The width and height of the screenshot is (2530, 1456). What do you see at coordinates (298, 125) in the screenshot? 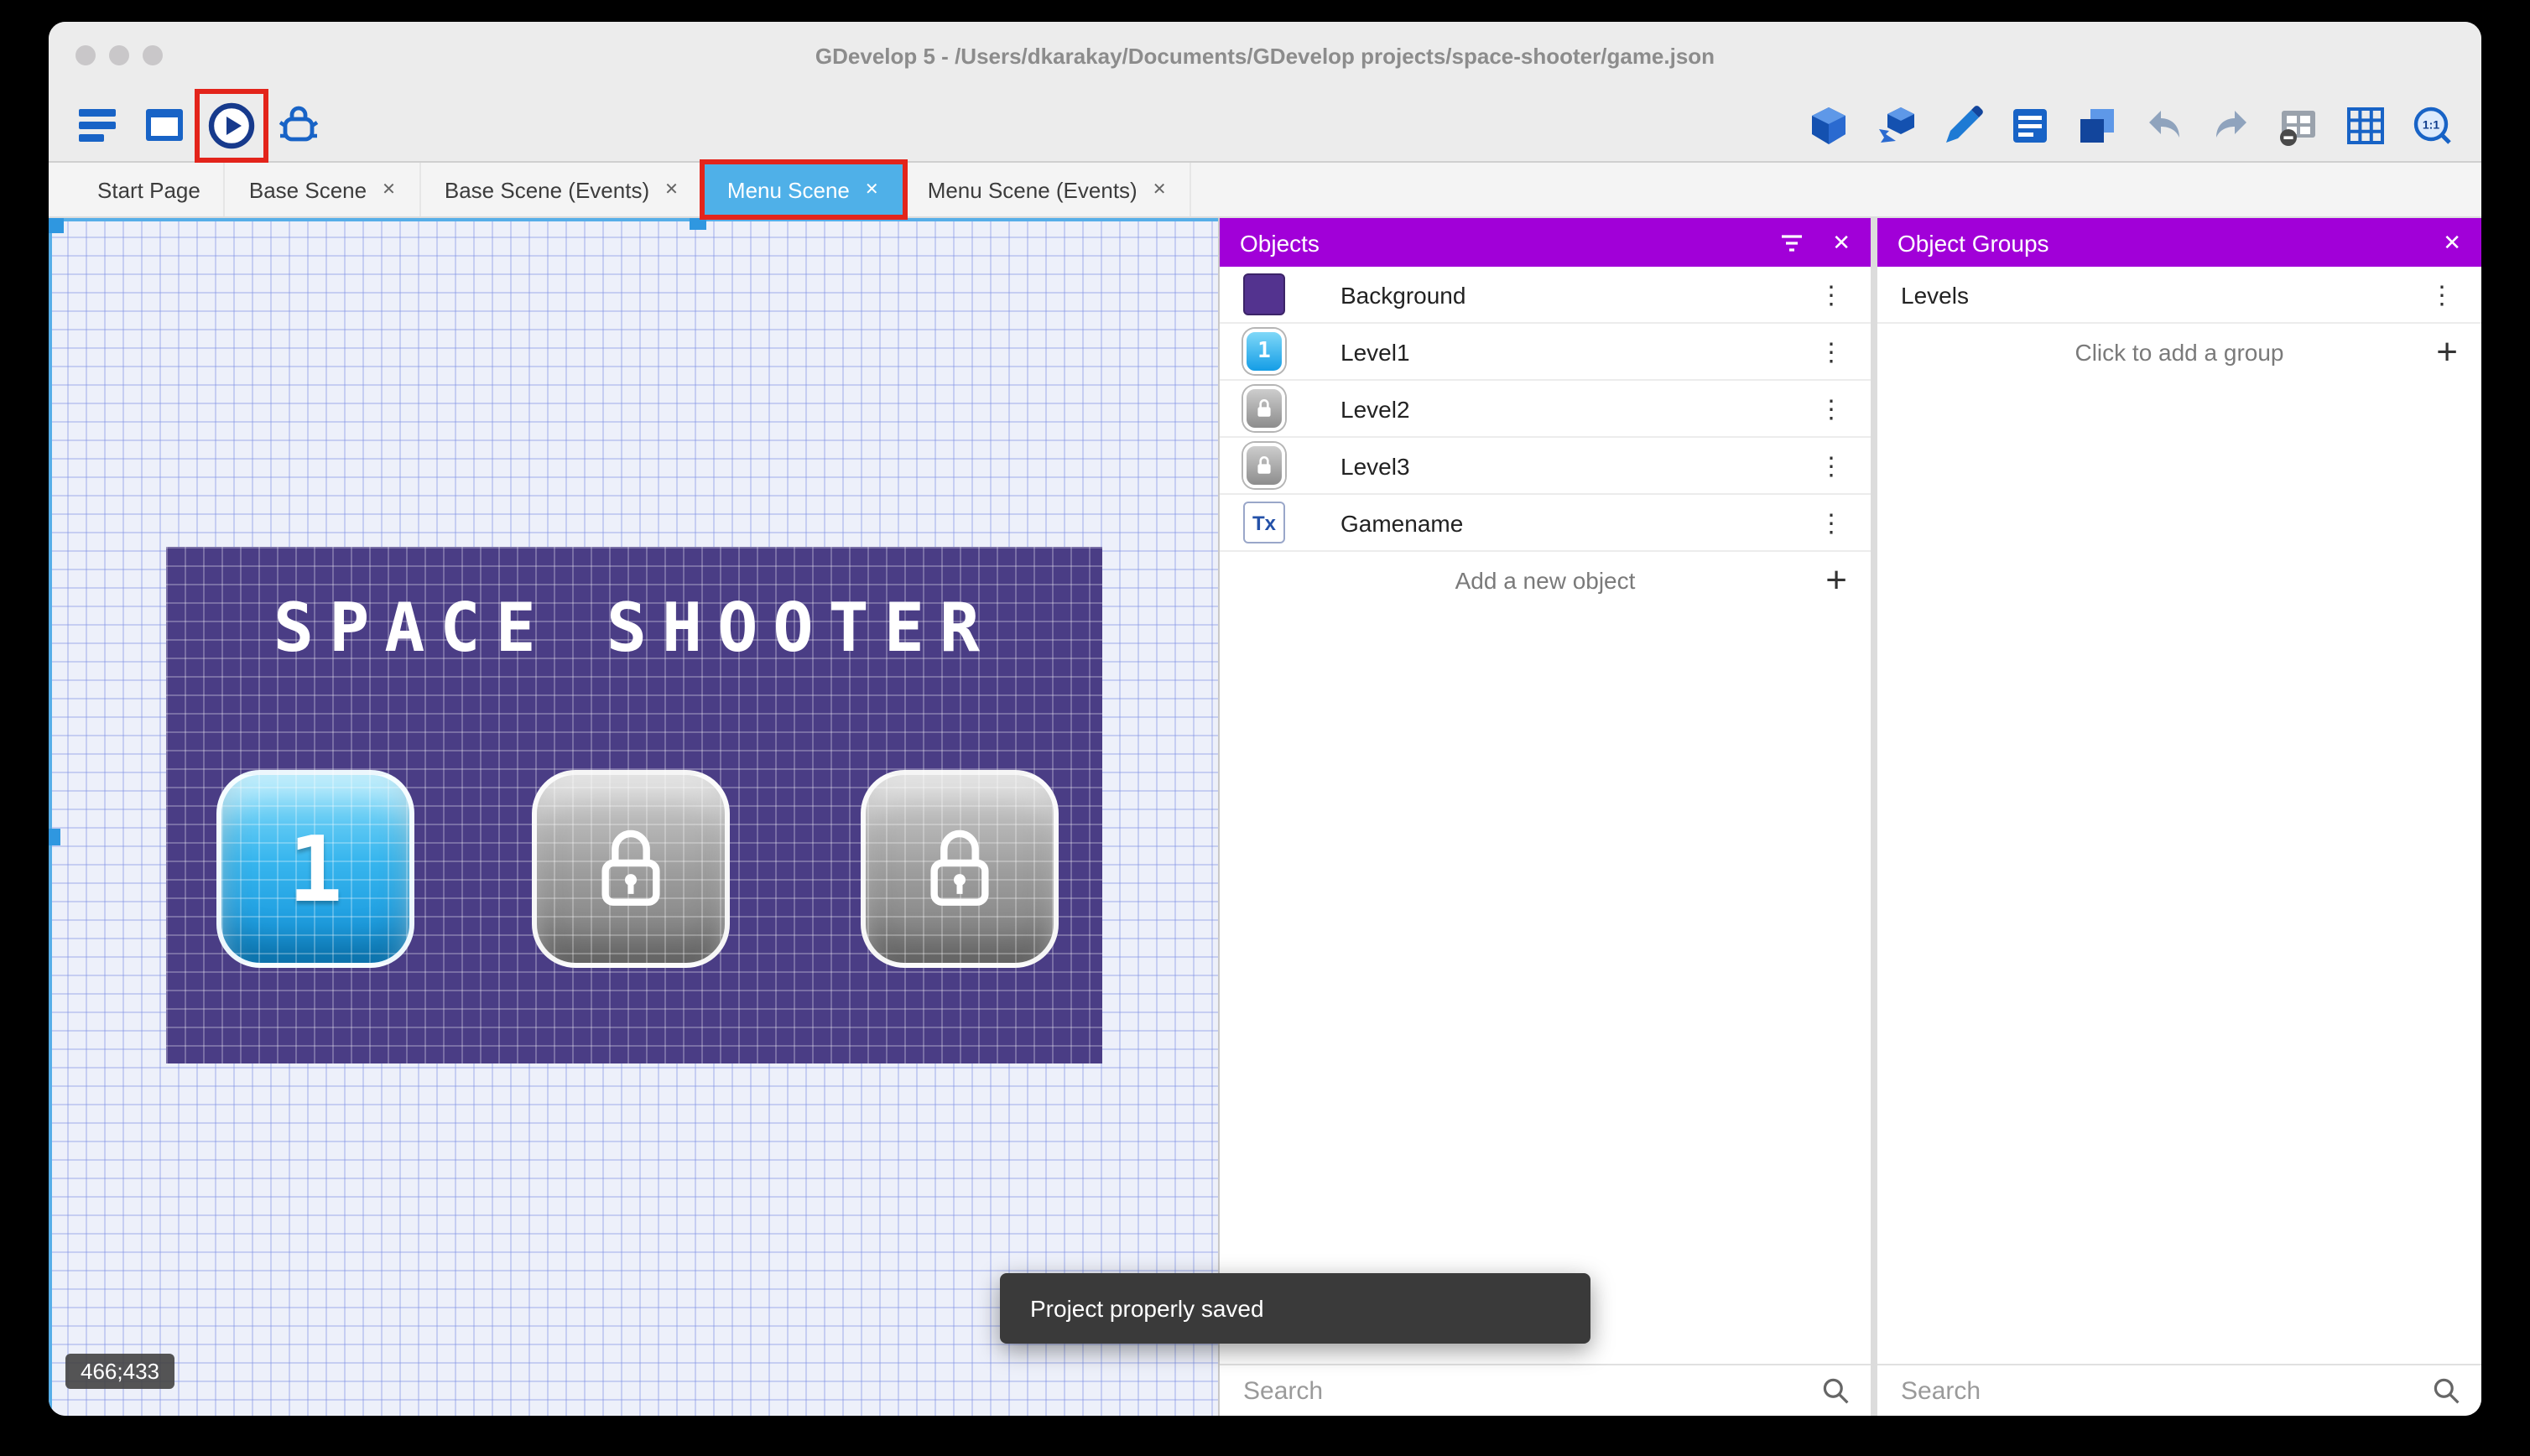
I see `debugger-icon` at bounding box center [298, 125].